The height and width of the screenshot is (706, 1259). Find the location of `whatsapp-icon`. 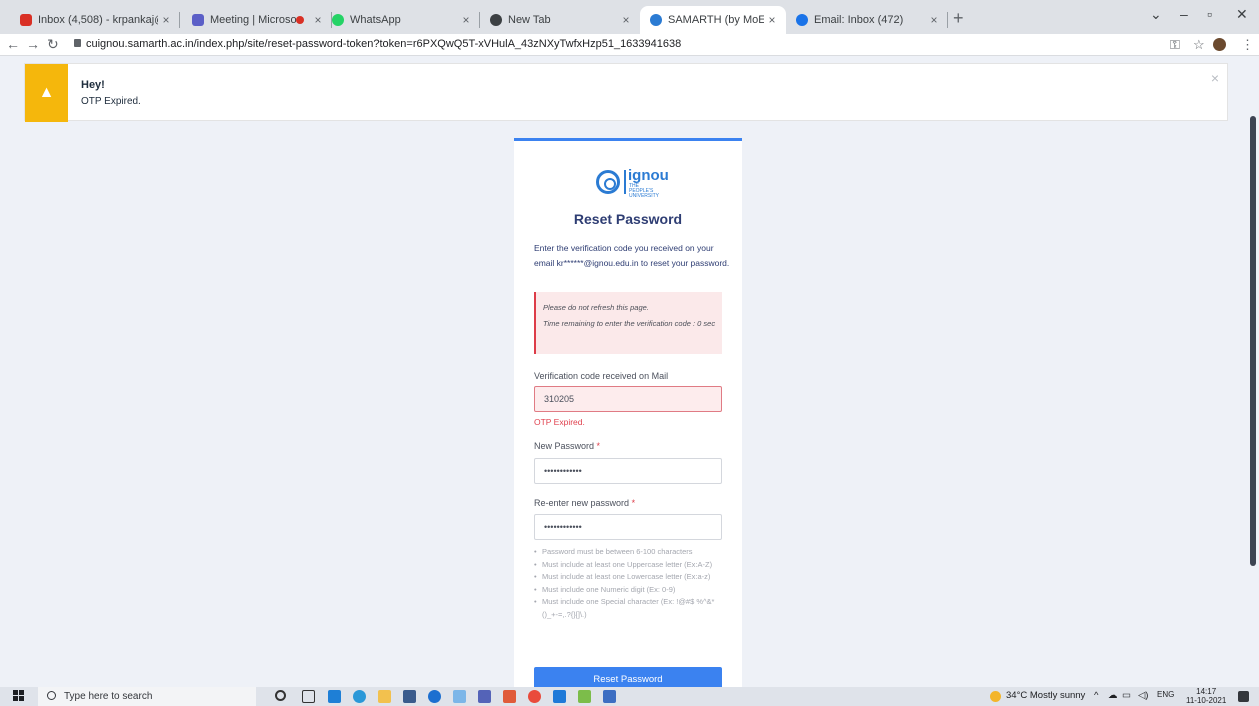

whatsapp-icon is located at coordinates (338, 20).